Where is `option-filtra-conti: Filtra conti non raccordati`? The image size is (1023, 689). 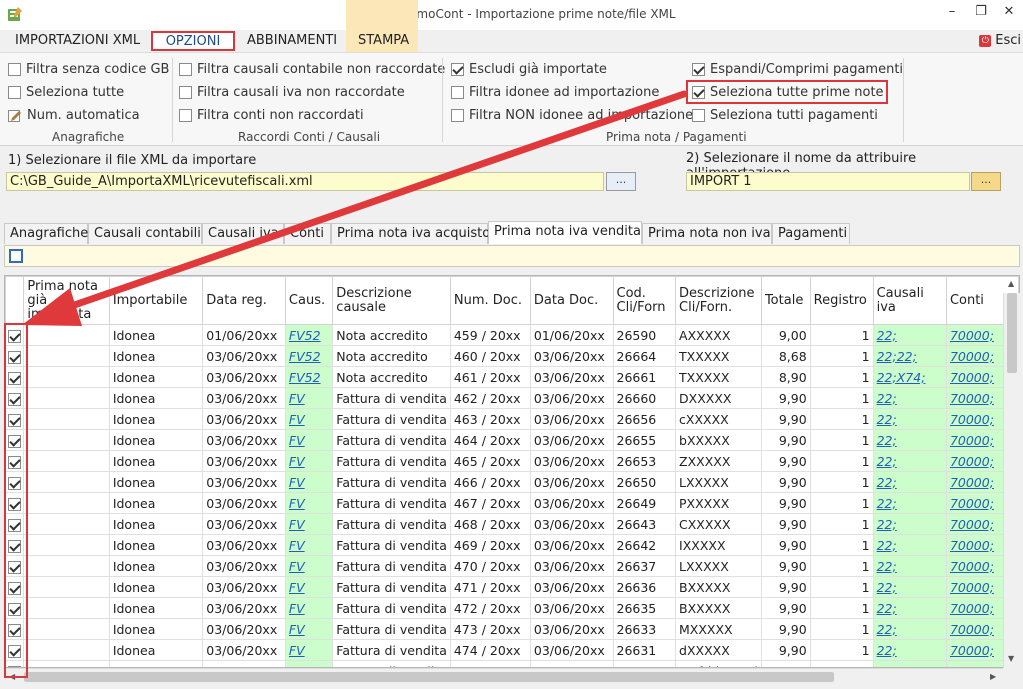
option-filtra-conti: Filtra conti non raccordati is located at coordinates (271, 115).